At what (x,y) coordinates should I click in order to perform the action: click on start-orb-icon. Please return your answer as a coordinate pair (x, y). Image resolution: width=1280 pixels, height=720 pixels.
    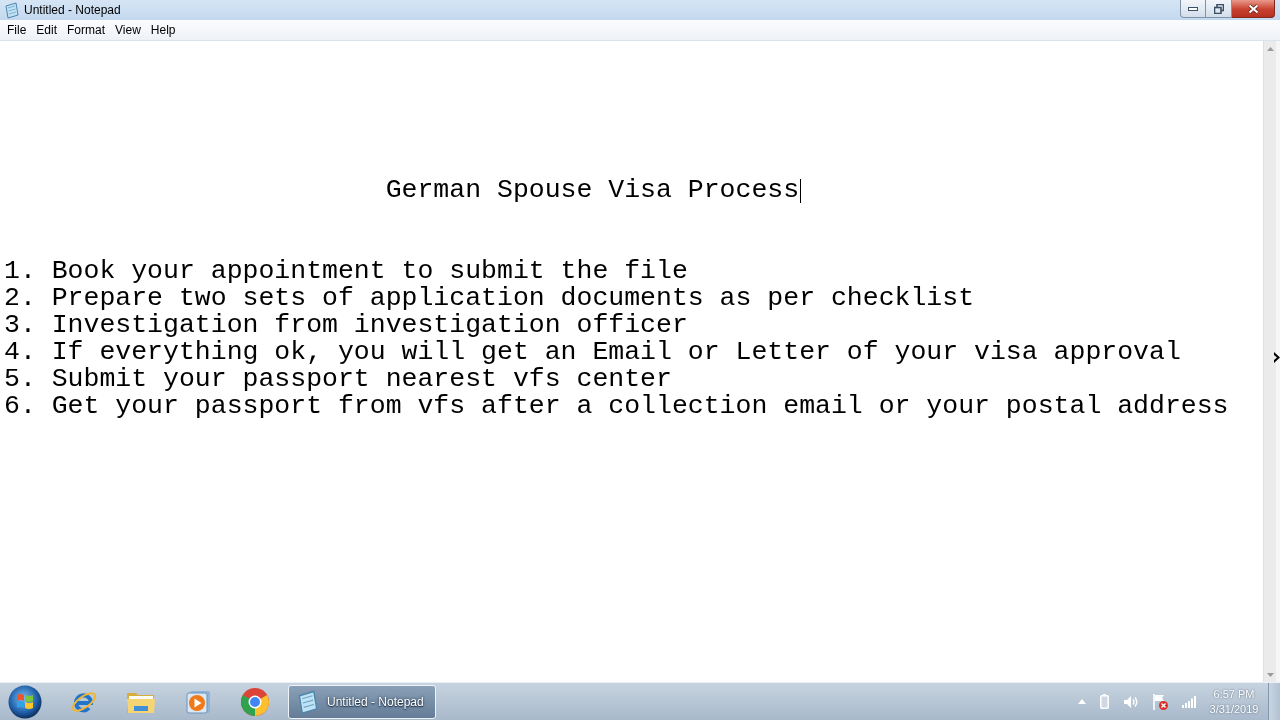
    Looking at the image, I should click on (25, 701).